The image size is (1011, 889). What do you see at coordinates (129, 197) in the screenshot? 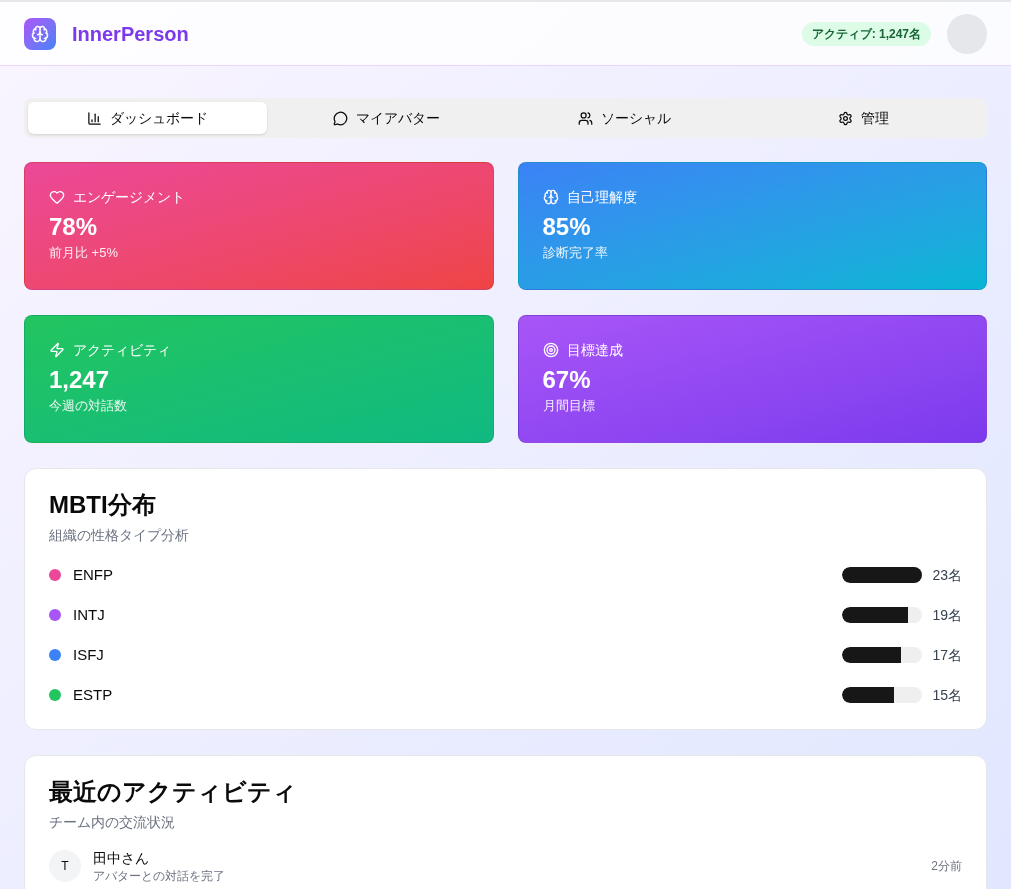
I see `stat-label: エンゲージメント` at bounding box center [129, 197].